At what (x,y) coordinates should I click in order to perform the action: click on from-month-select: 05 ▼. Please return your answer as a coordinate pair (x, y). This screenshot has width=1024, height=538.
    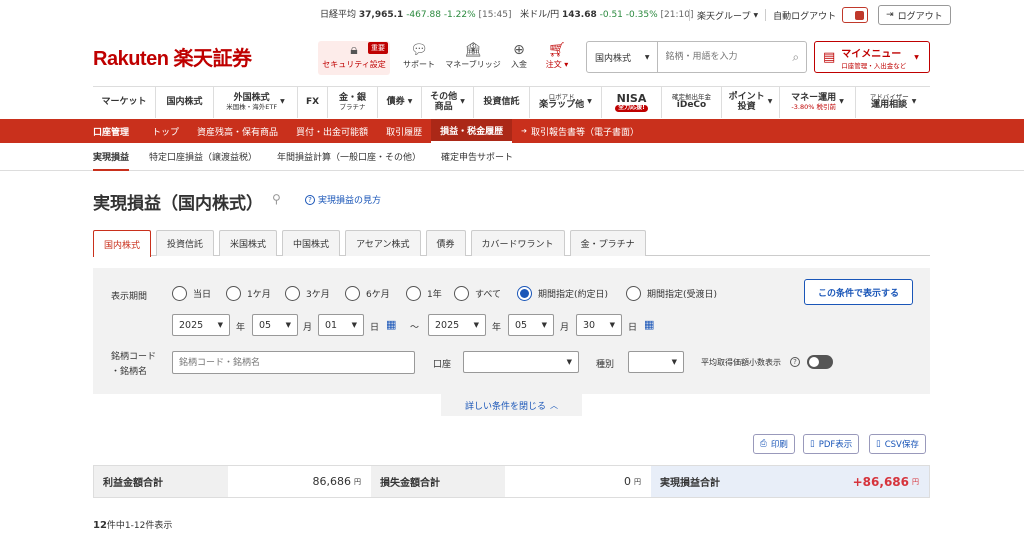
    Looking at the image, I should click on (275, 325).